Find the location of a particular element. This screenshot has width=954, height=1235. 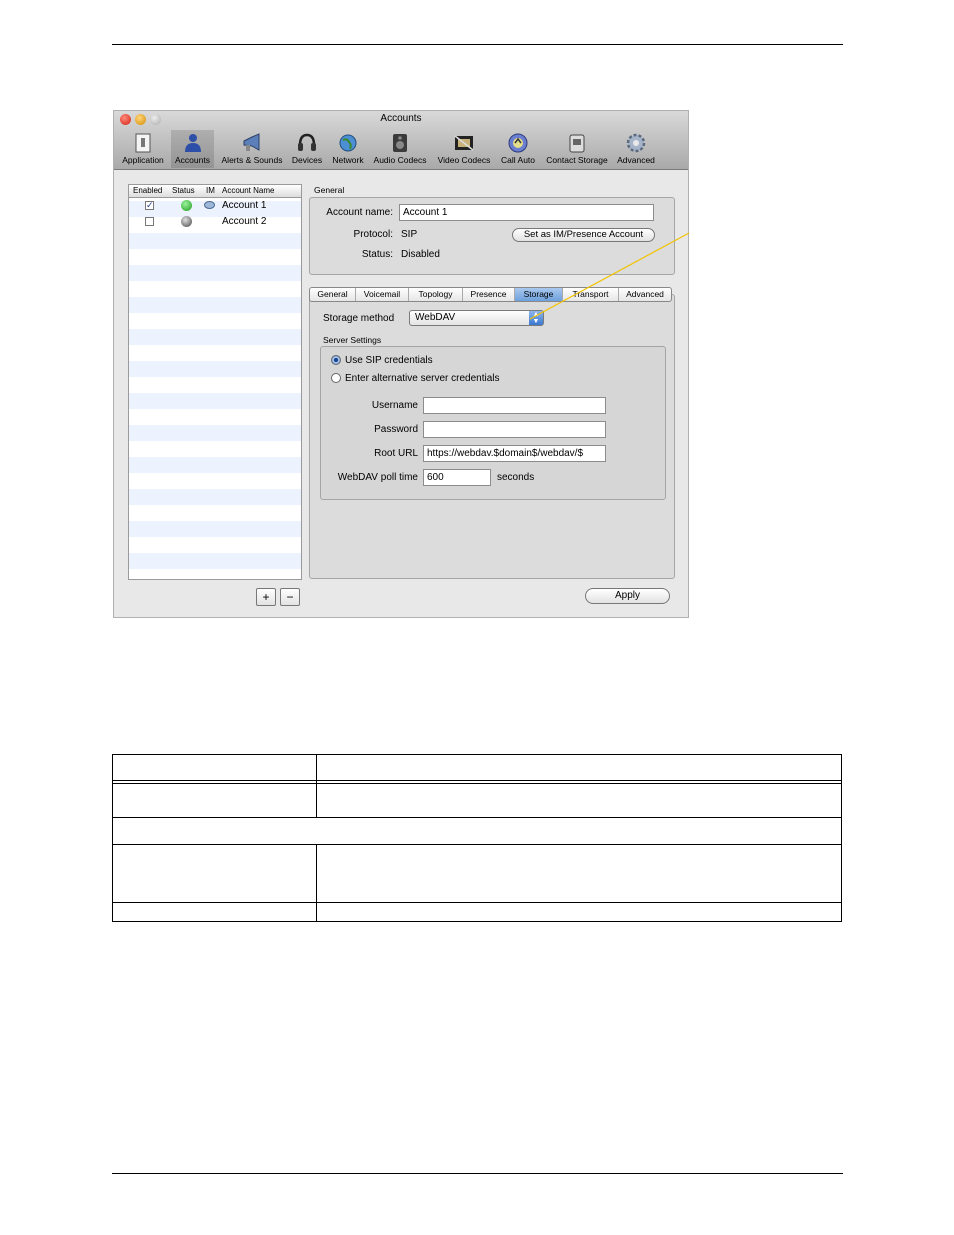

settings-table is located at coordinates (477, 838).